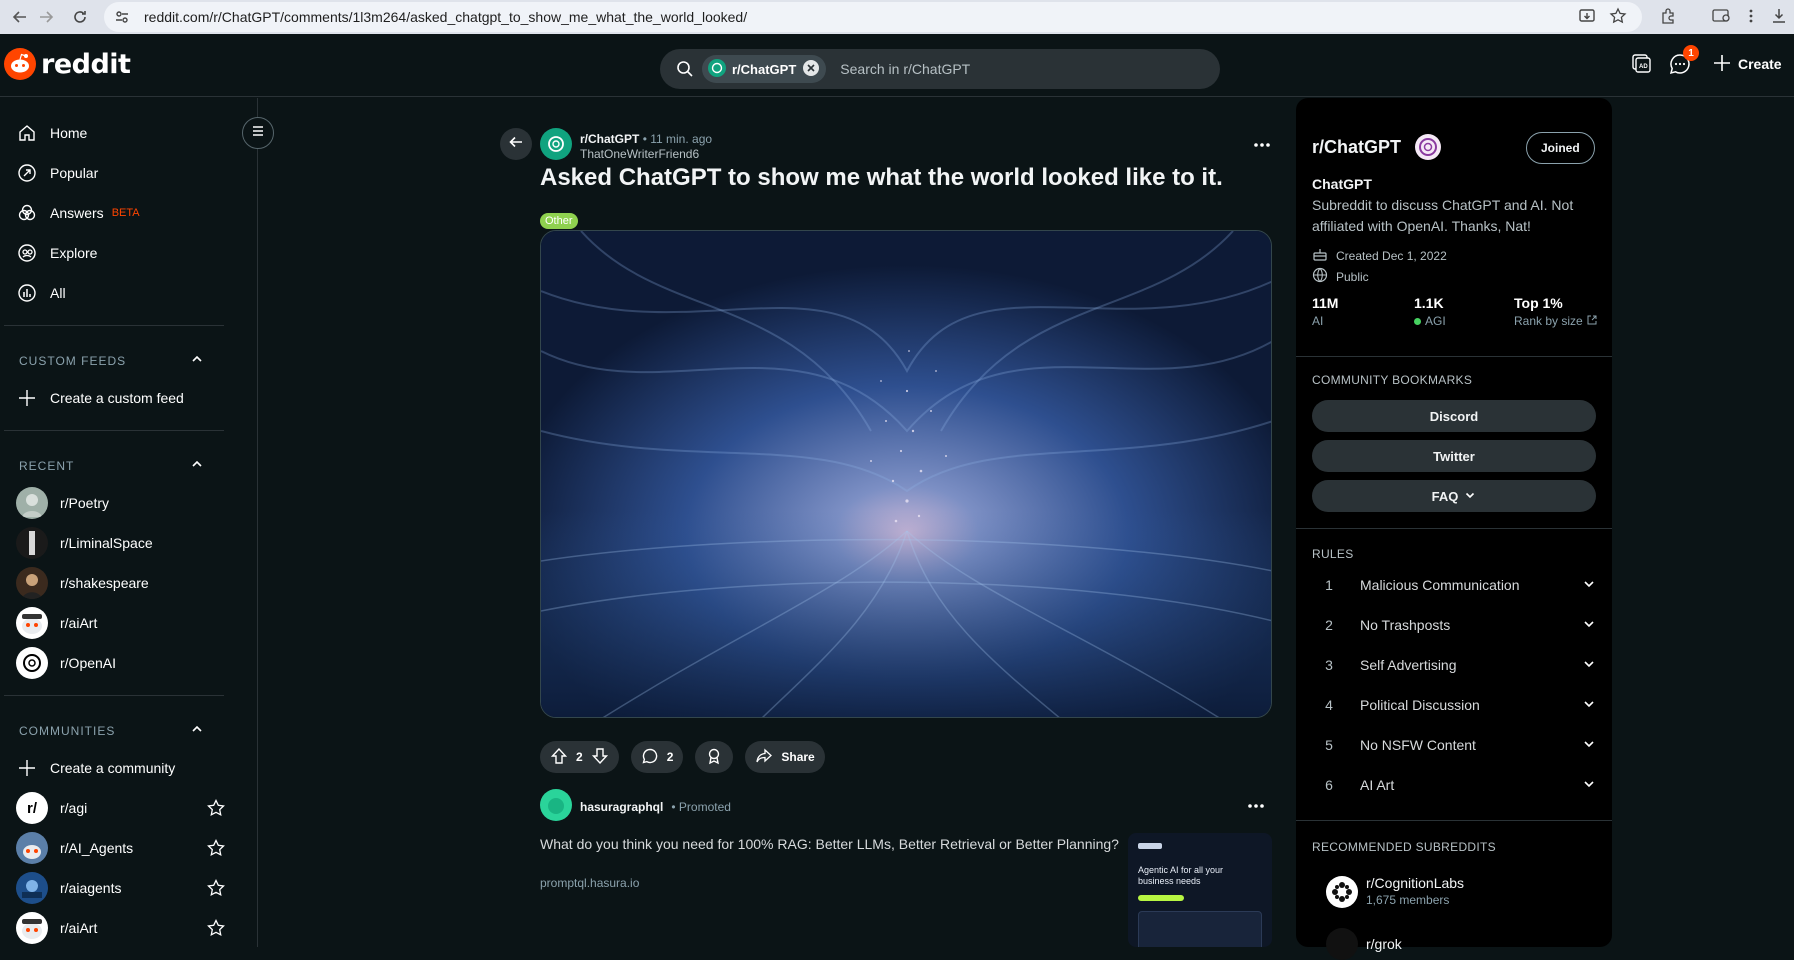 The image size is (1794, 960). Describe the element at coordinates (1454, 785) in the screenshot. I see `rule-item: 6 AI Art` at that location.